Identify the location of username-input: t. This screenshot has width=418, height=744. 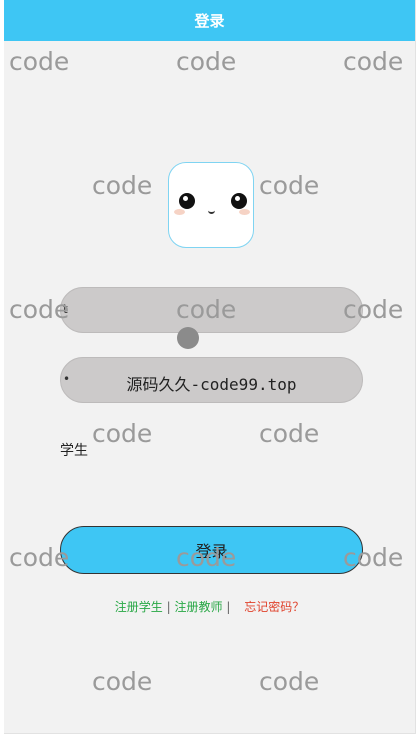
(211, 310).